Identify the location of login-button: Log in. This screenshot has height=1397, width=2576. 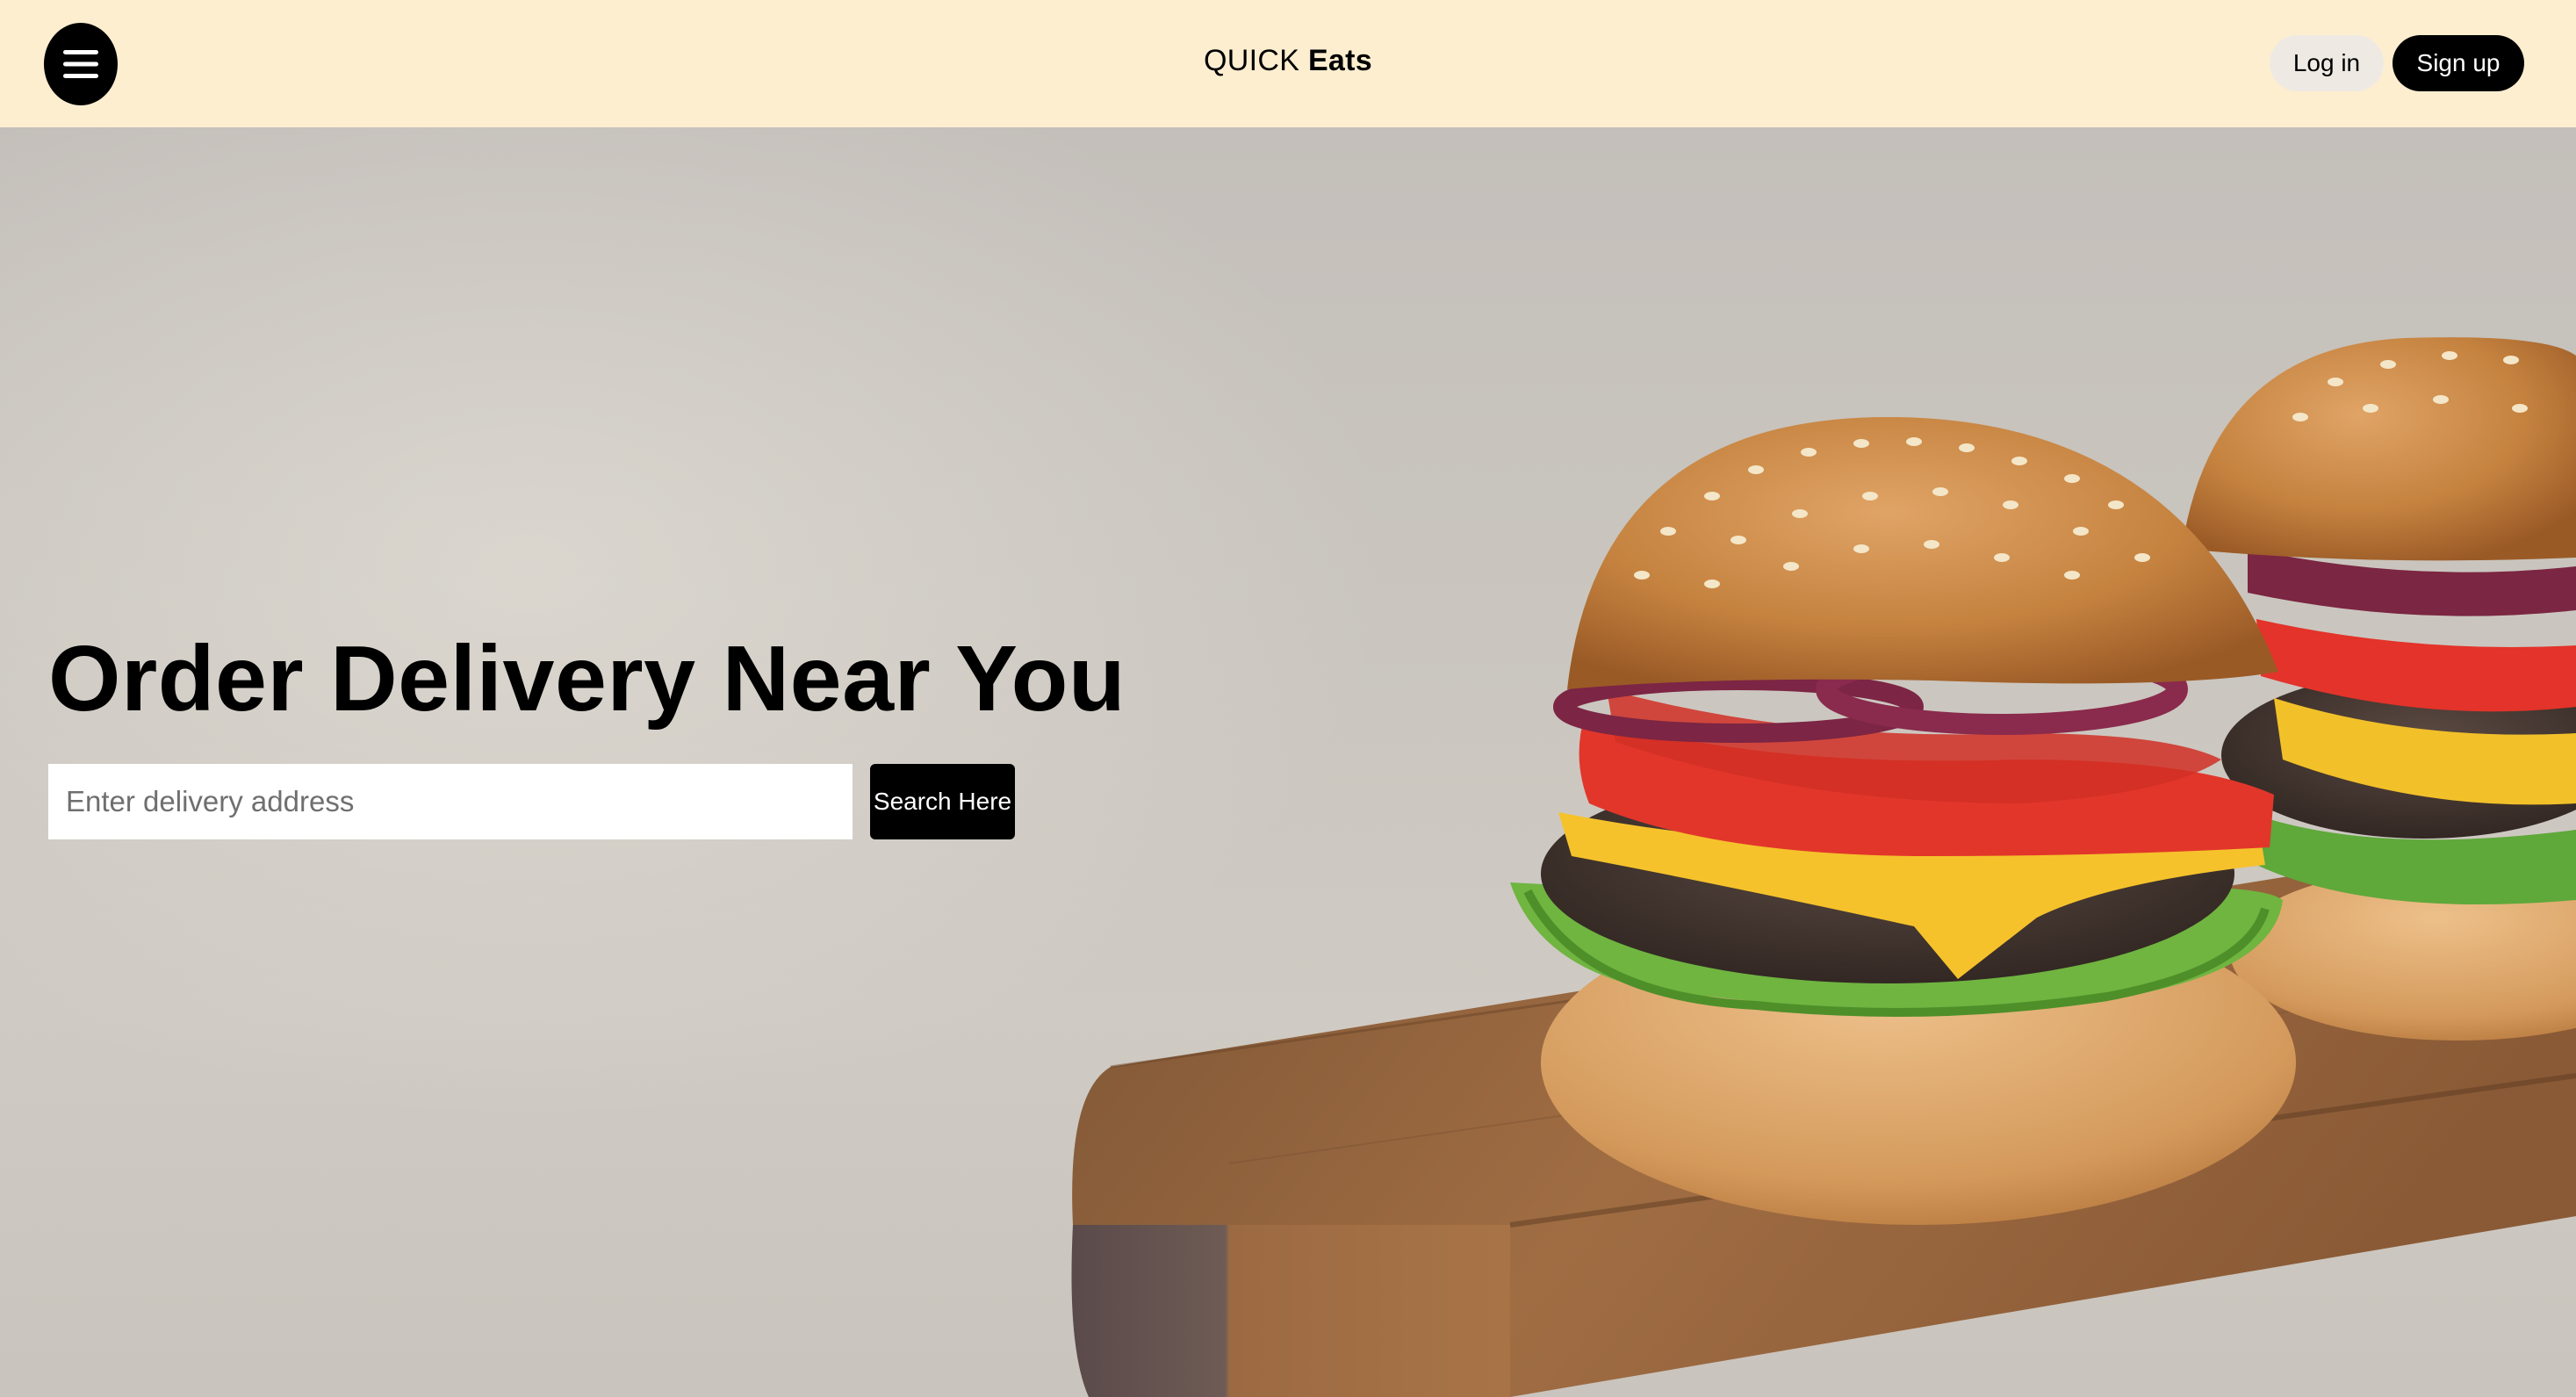
(2327, 63).